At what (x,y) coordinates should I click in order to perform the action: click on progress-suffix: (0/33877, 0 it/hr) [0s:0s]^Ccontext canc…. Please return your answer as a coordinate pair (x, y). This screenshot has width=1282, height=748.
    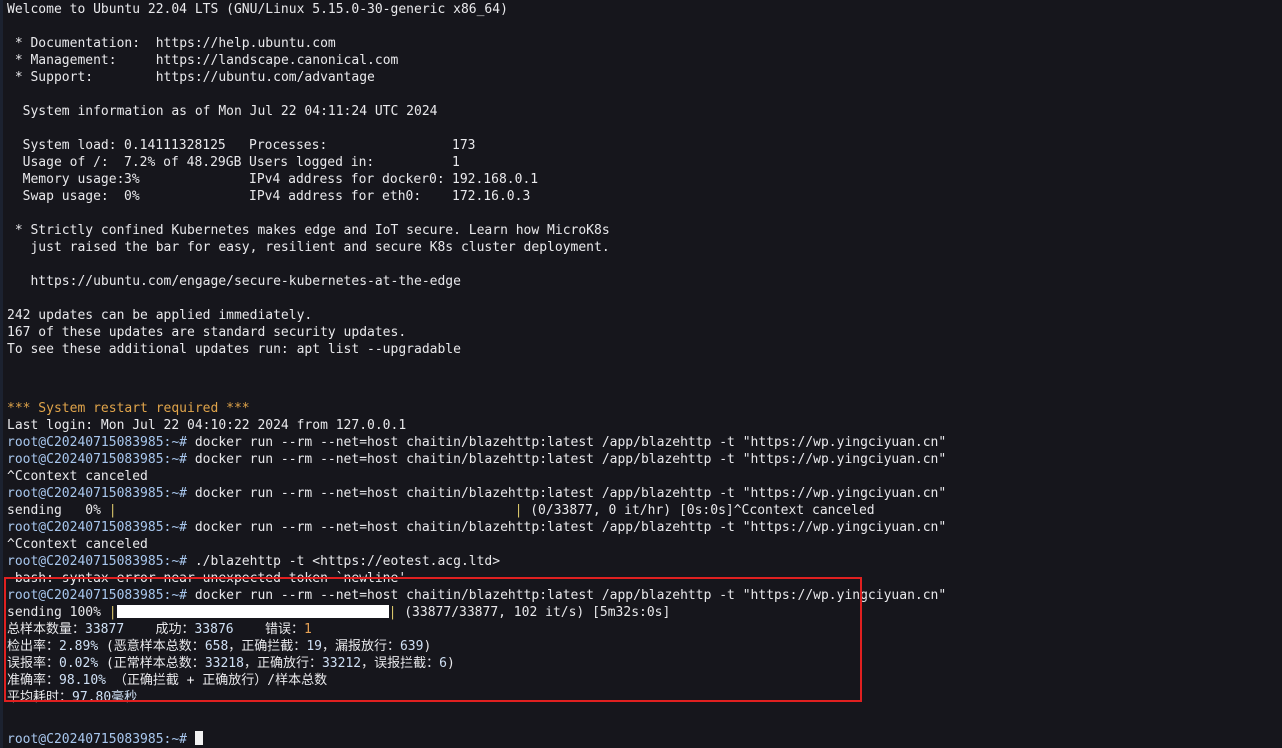
    Looking at the image, I should click on (698, 510).